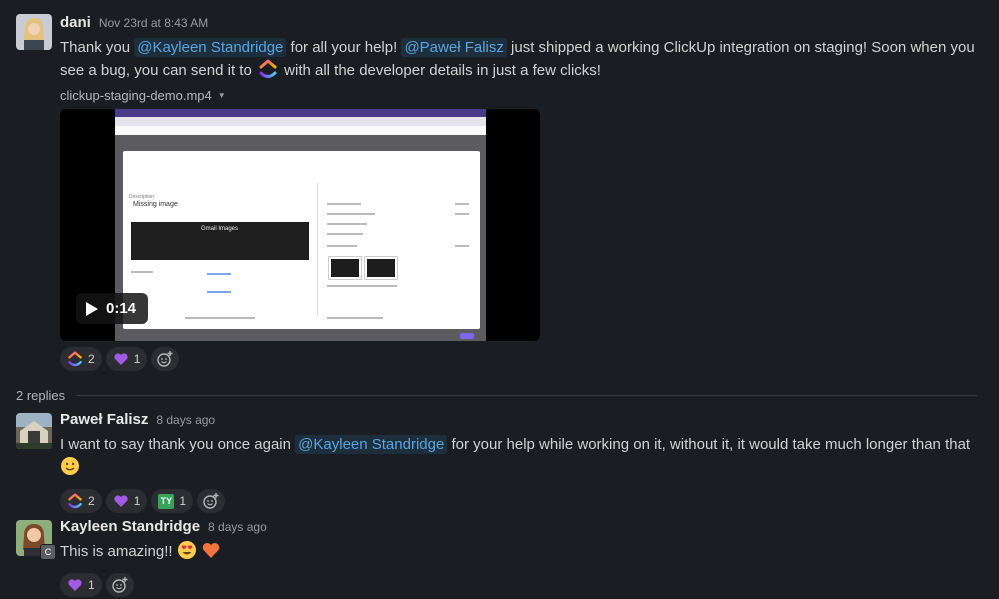 The width and height of the screenshot is (999, 599). What do you see at coordinates (48, 552) in the screenshot?
I see `status-badge: C` at bounding box center [48, 552].